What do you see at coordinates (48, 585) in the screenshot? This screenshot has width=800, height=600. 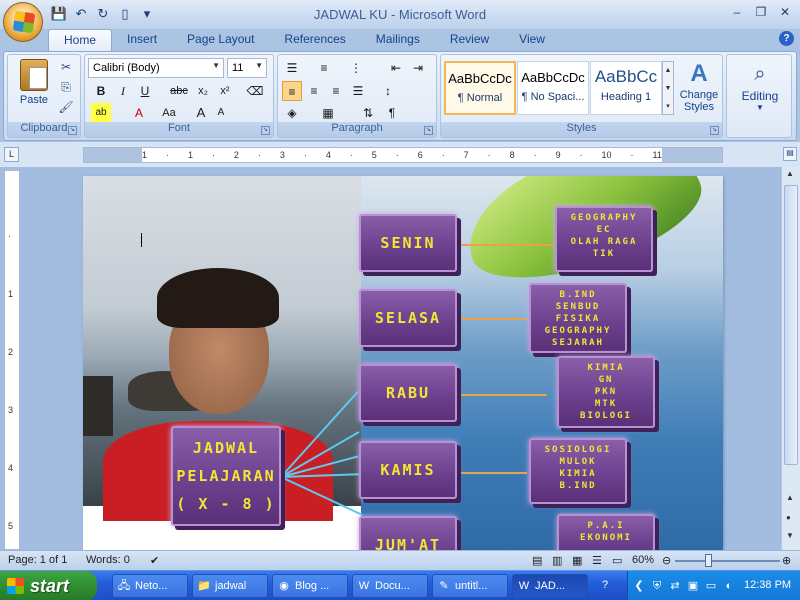 I see `start-button: start` at bounding box center [48, 585].